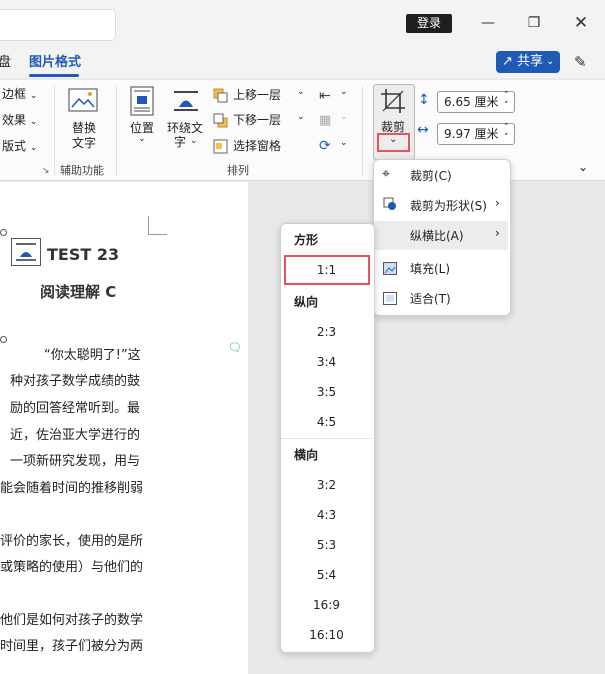  What do you see at coordinates (326, 422) in the screenshot?
I see `ratio-4-5: 4:5` at bounding box center [326, 422].